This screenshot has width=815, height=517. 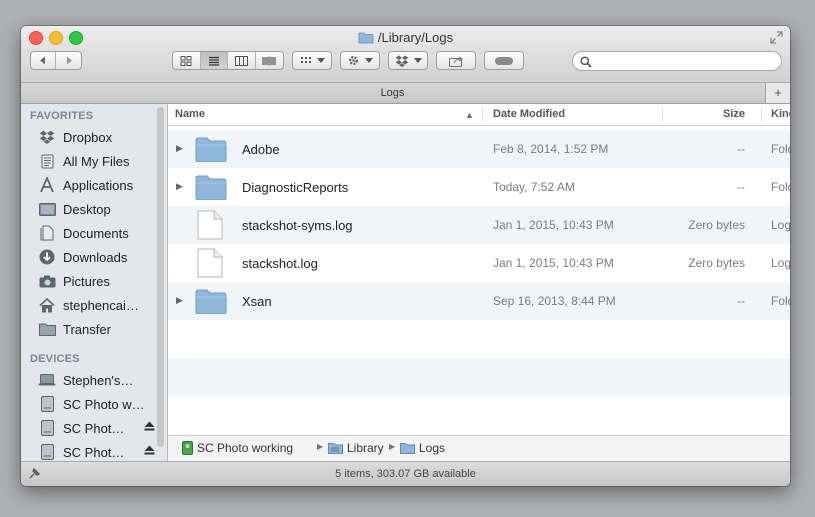 I want to click on path-item-label: SC Photo working, so click(x=245, y=448).